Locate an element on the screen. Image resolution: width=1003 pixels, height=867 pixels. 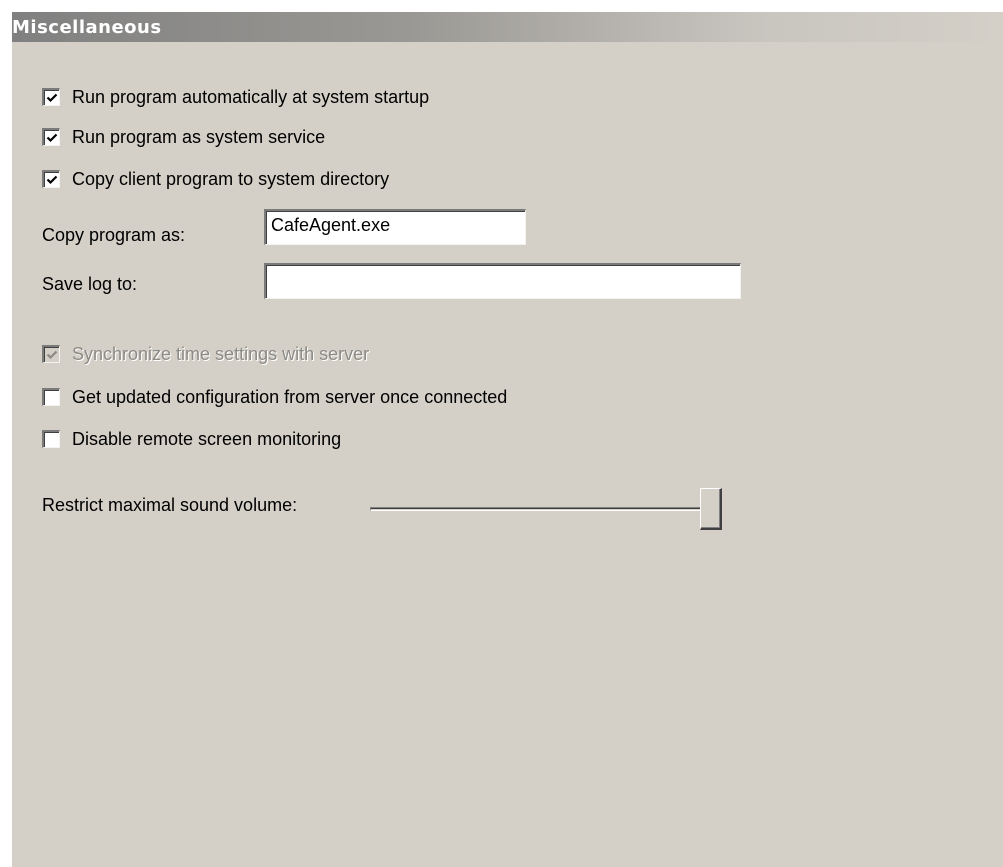
panel-title: Miscellaneous is located at coordinates (87, 27).